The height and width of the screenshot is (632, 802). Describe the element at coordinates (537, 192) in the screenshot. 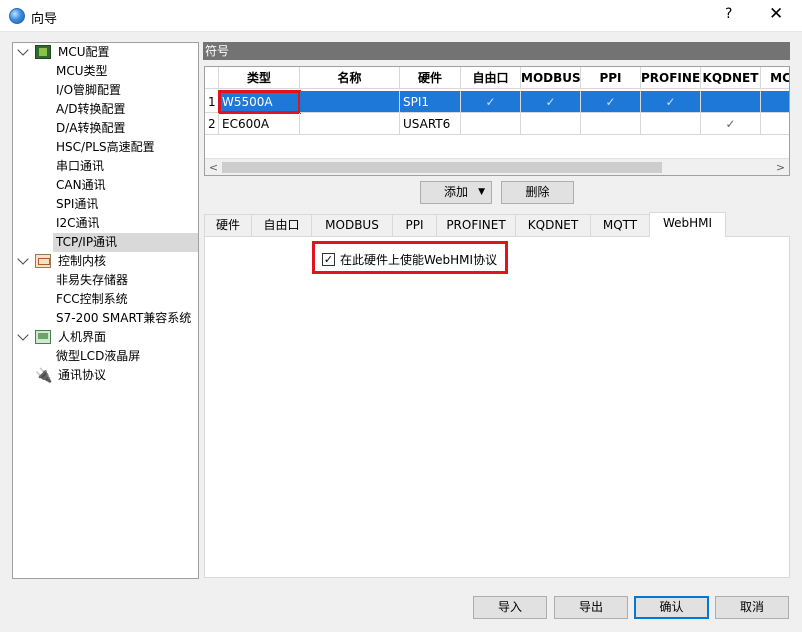

I see `delete-button: 删除` at that location.